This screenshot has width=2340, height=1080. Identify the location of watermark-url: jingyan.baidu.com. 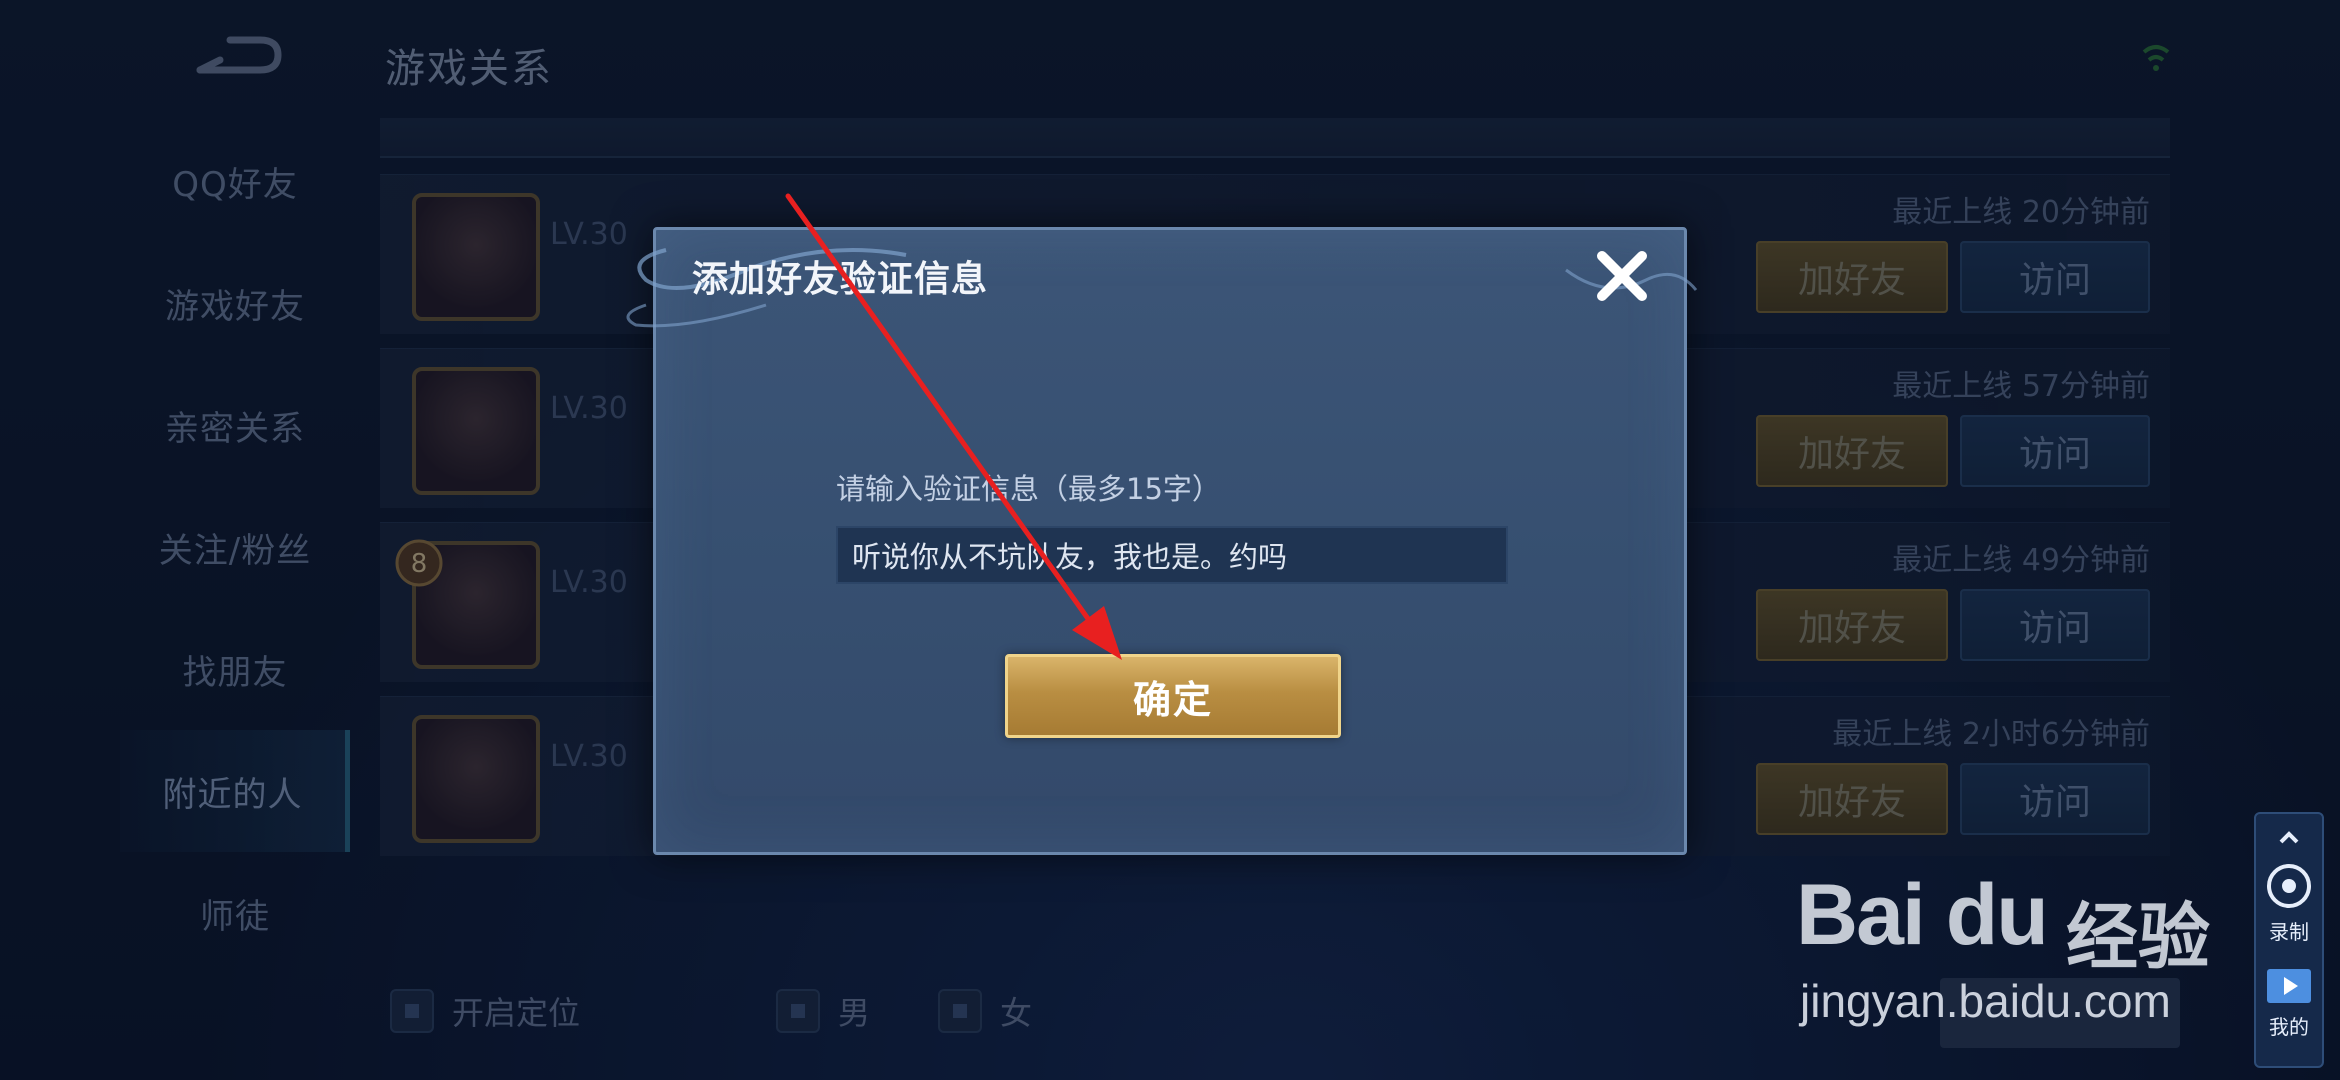
(1985, 1001).